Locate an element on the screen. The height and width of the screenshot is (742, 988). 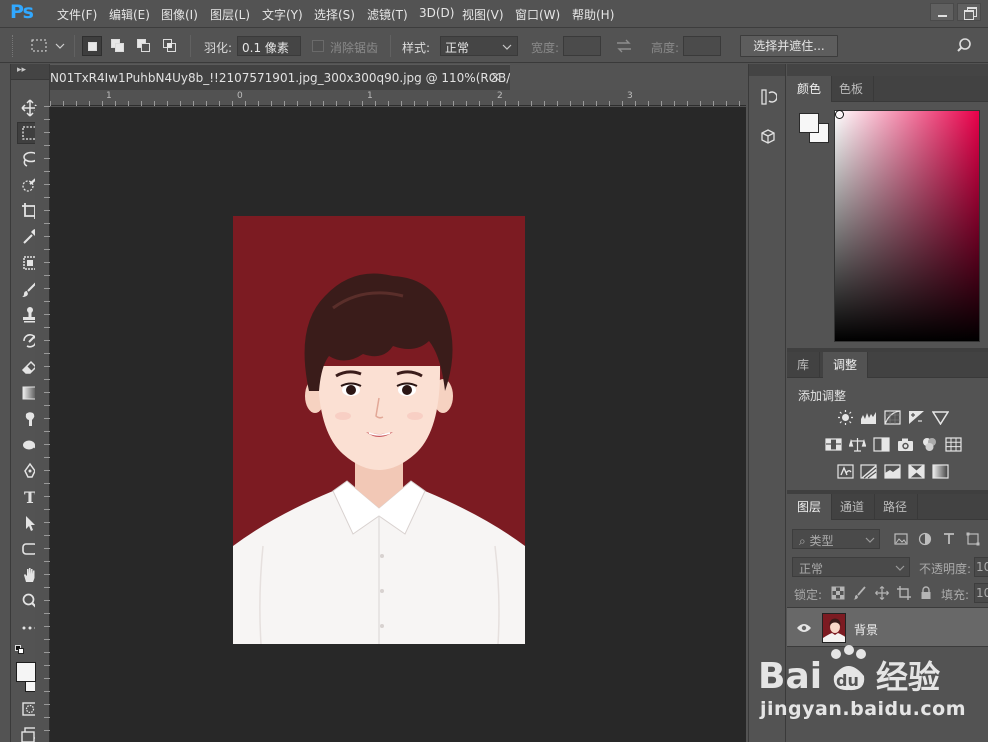
posterize-icon is located at coordinates (868, 471).